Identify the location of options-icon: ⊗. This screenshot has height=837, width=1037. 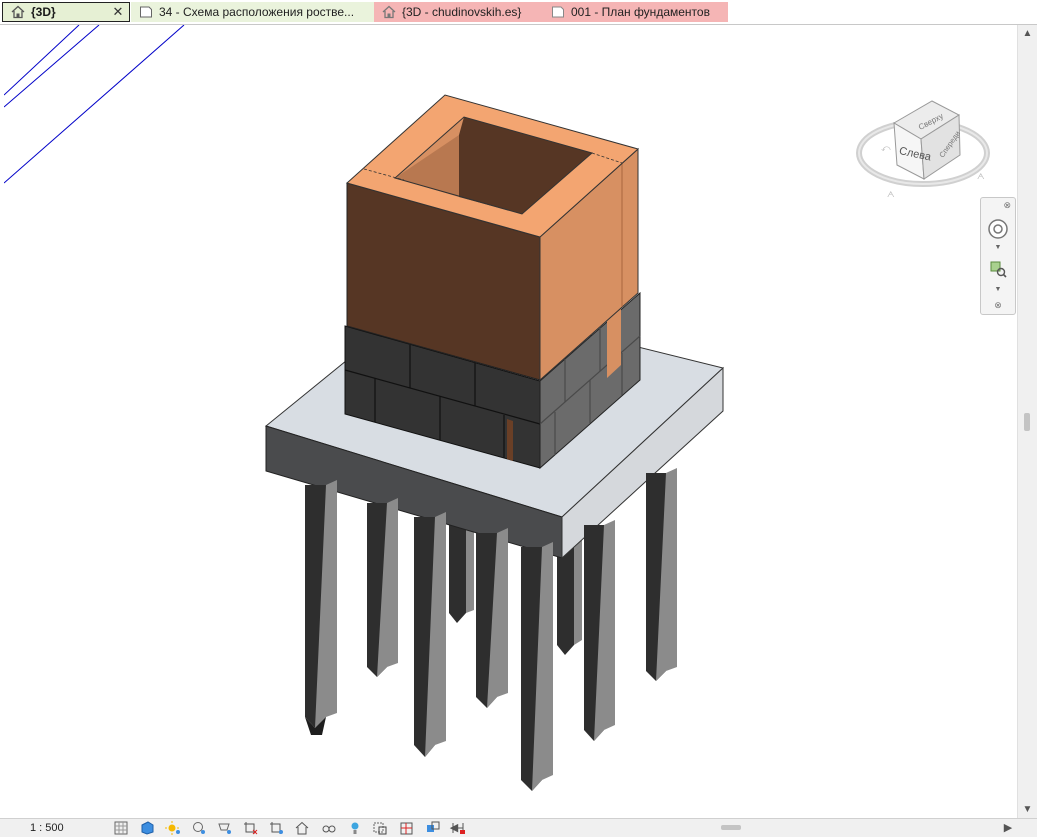
(998, 305).